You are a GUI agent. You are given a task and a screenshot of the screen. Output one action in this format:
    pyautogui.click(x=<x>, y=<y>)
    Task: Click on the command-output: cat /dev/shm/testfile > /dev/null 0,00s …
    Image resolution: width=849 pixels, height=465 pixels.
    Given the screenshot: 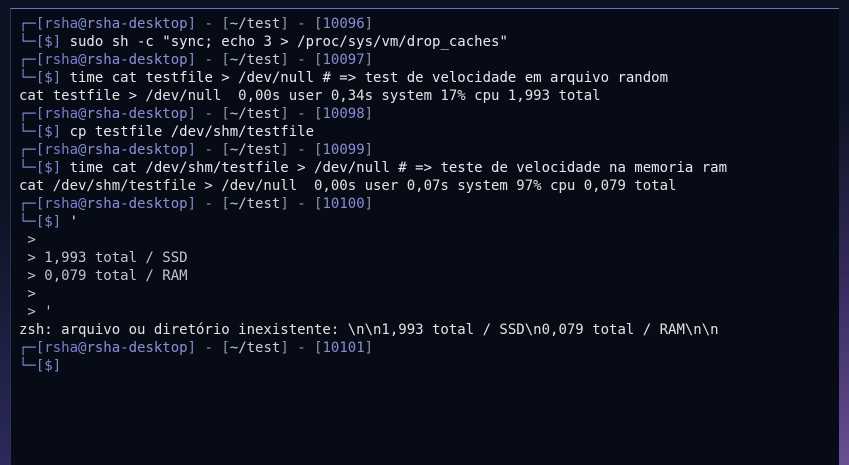 What is the action you would take?
    pyautogui.click(x=348, y=186)
    